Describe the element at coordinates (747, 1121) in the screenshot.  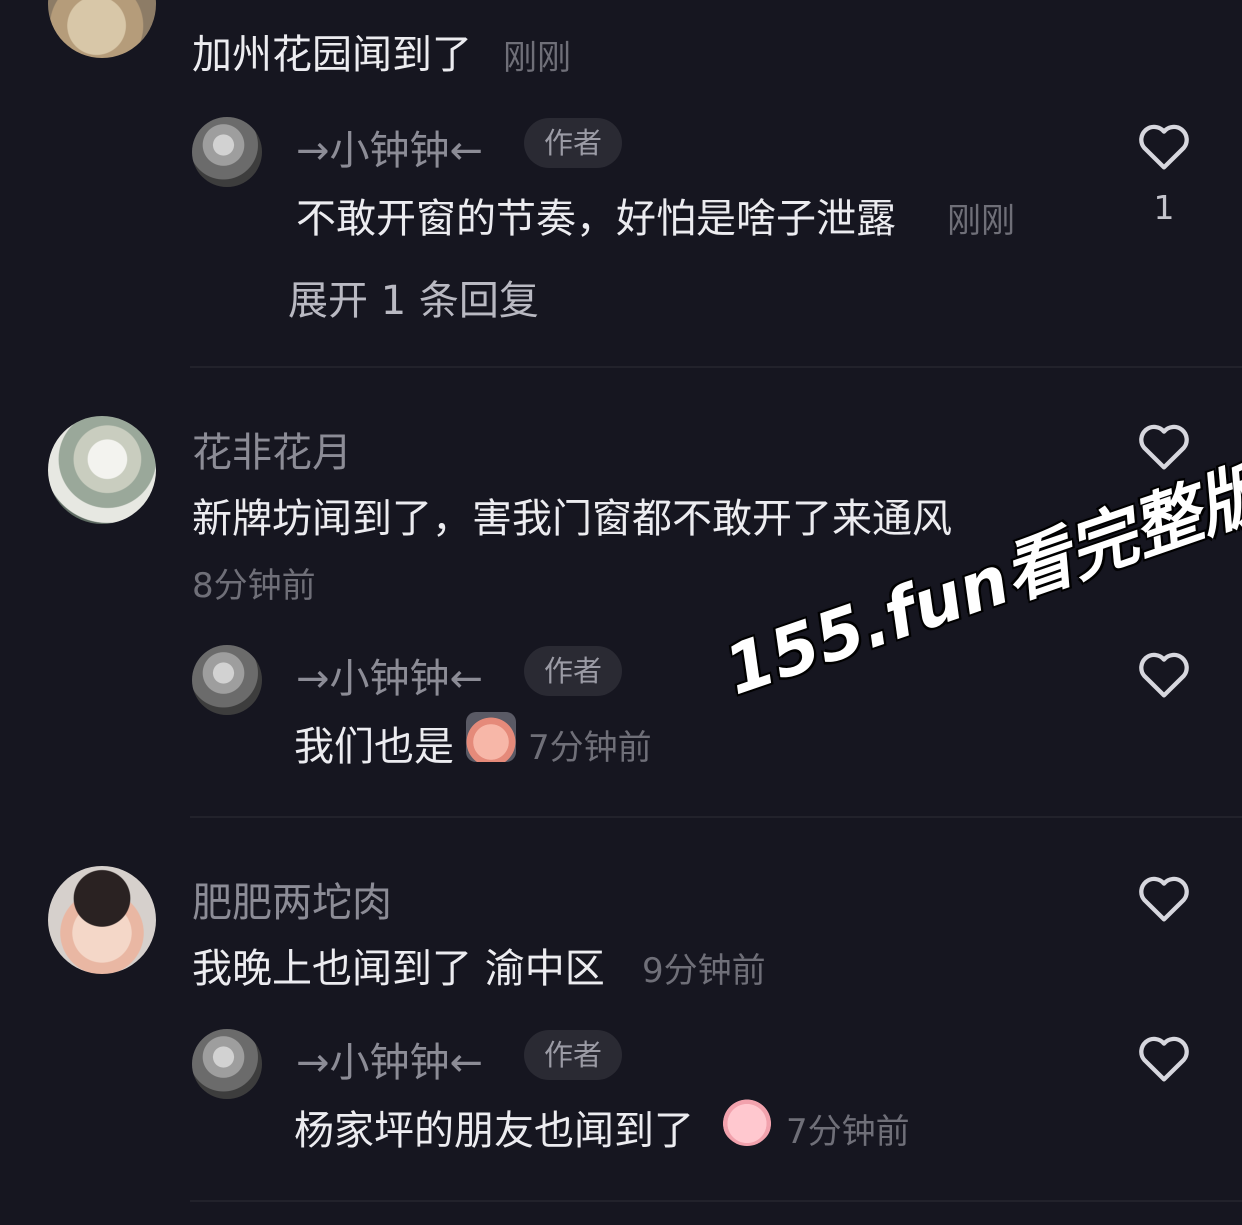
I see `sweating-pig-emoji` at that location.